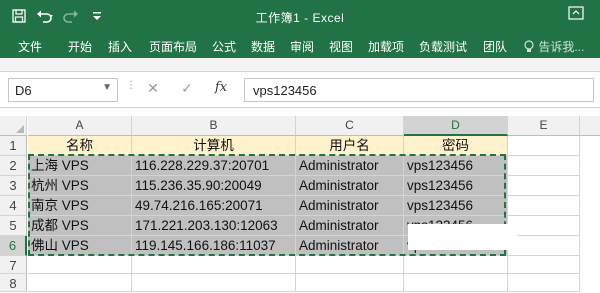 The image size is (600, 293). What do you see at coordinates (590, 126) in the screenshot?
I see `column-header-f` at bounding box center [590, 126].